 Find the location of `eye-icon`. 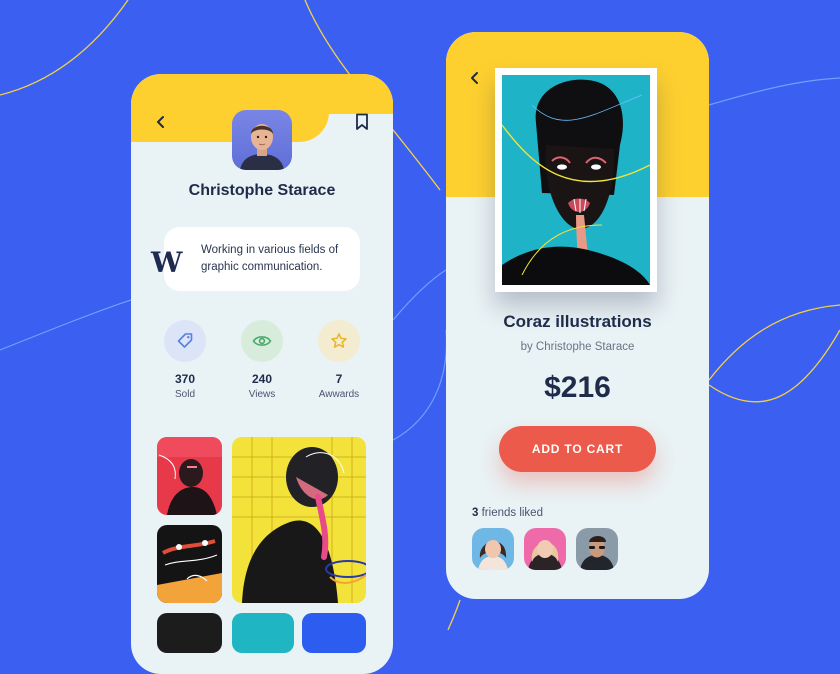

eye-icon is located at coordinates (262, 341).